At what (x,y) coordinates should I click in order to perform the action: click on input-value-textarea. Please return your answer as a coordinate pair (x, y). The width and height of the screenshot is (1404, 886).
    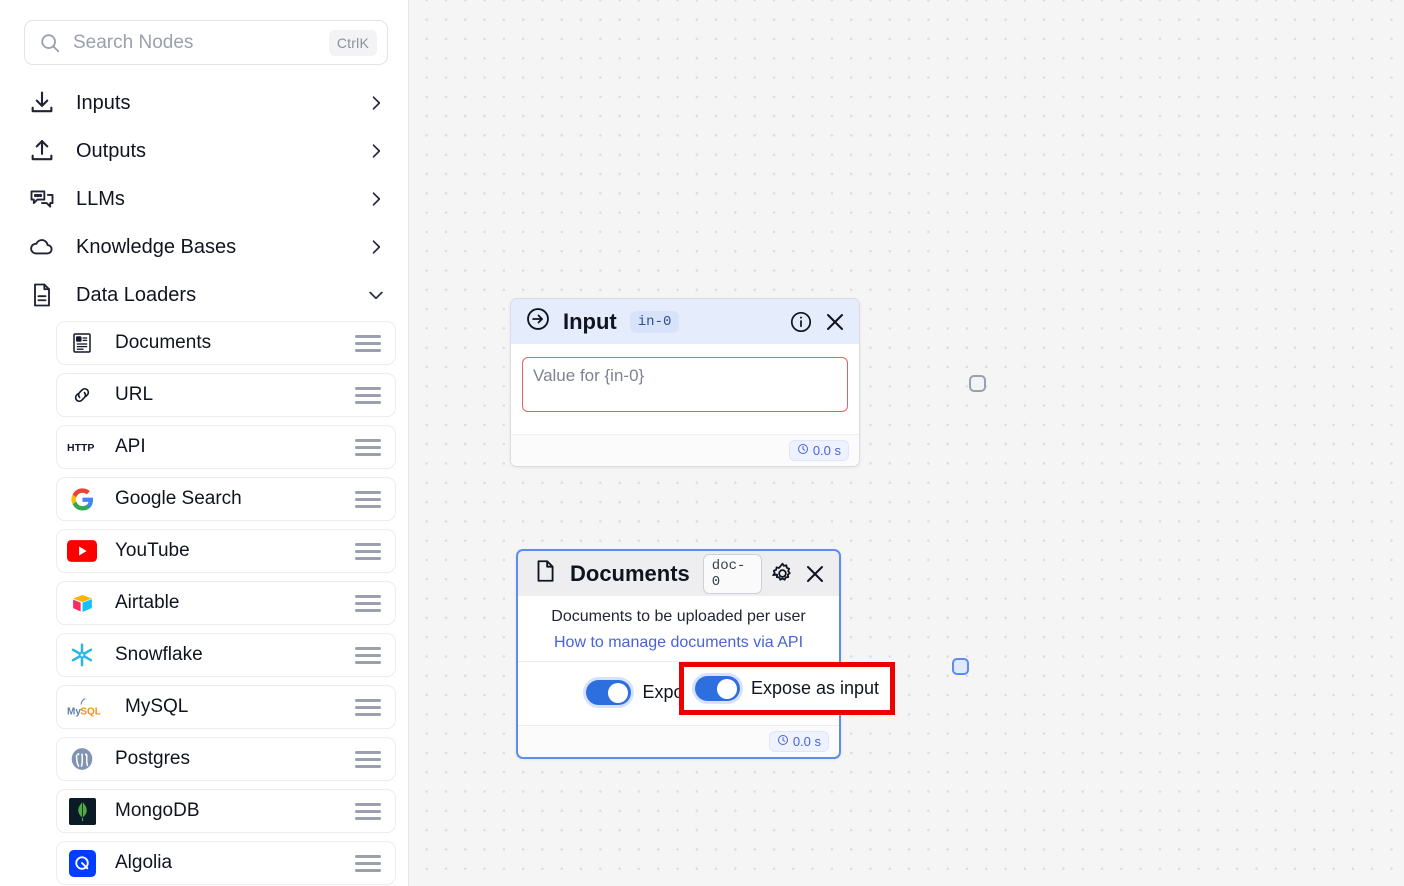
    Looking at the image, I should click on (685, 384).